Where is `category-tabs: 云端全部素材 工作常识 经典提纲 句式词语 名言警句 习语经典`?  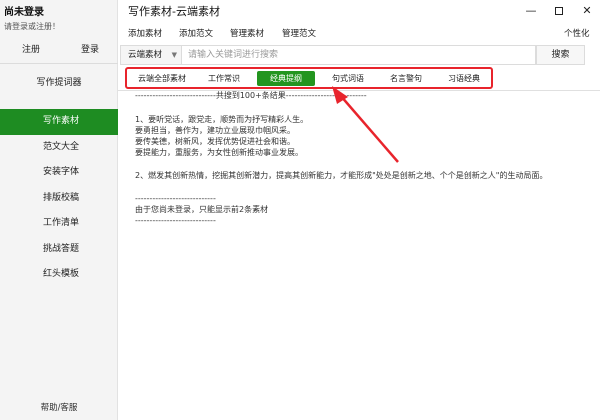 category-tabs: 云端全部素材 工作常识 经典提纲 句式词语 名言警句 习语经典 is located at coordinates (309, 78).